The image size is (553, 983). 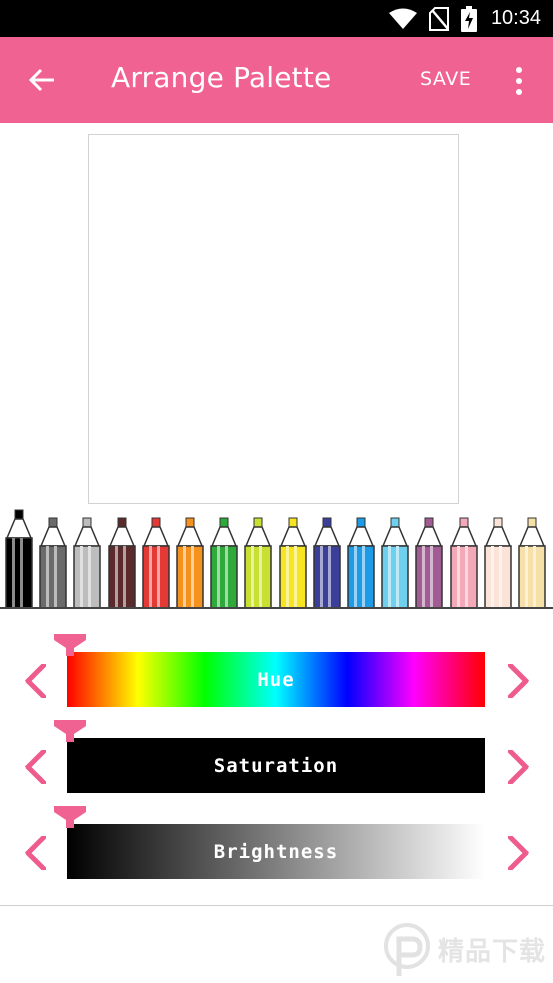 I want to click on hue-increase-arrow-icon, so click(x=519, y=681).